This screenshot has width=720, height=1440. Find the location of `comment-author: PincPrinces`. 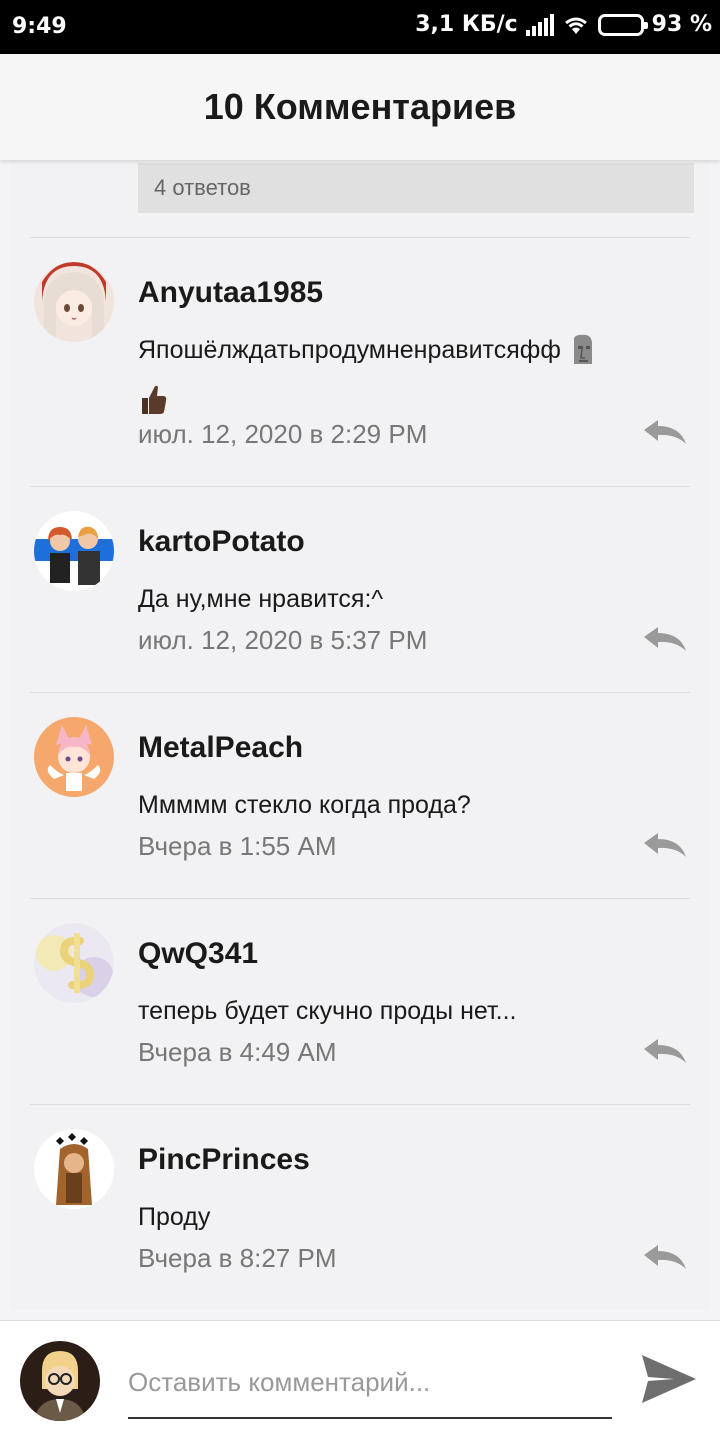

comment-author: PincPrinces is located at coordinates (224, 1160).